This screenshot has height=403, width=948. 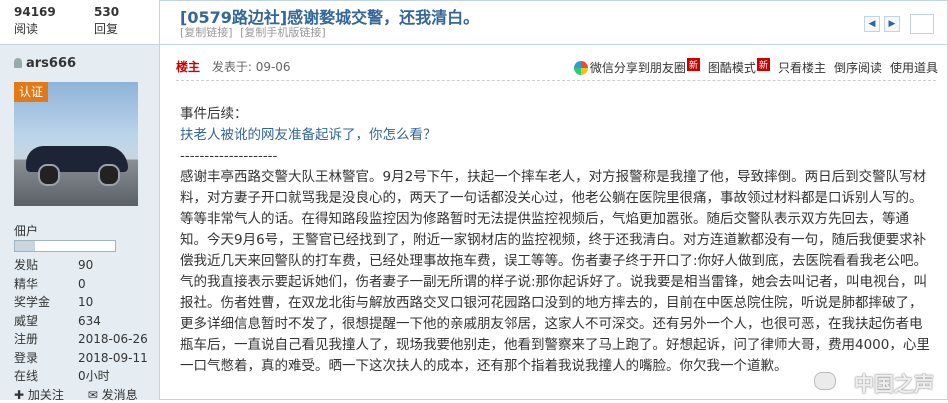 I want to click on info-value: 634, so click(x=89, y=320).